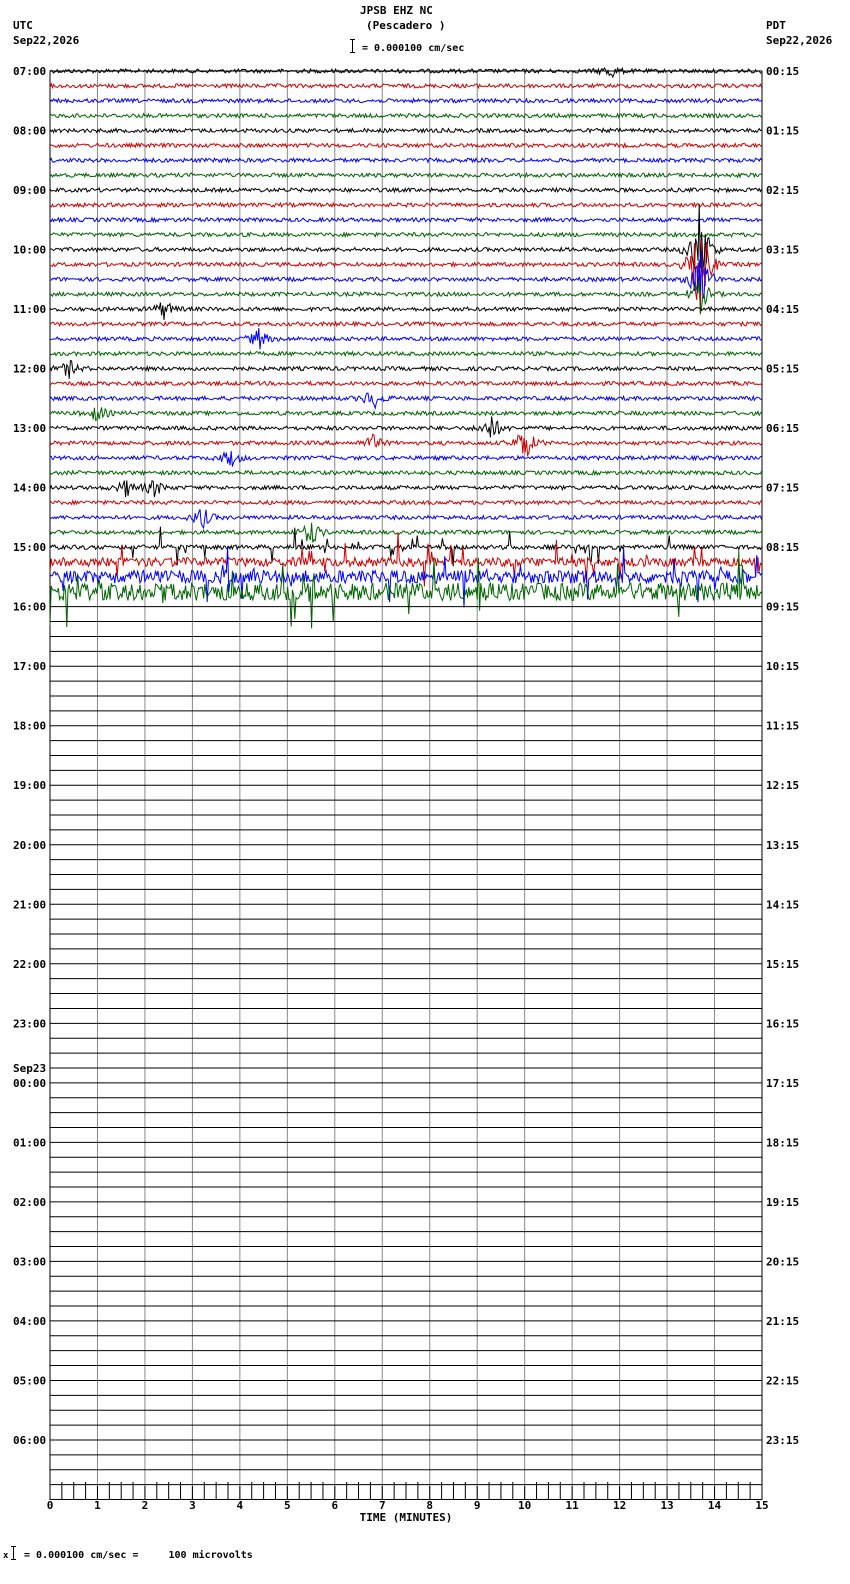  Describe the element at coordinates (782, 369) in the screenshot. I see `hour-label-pdt: 05:15` at that location.